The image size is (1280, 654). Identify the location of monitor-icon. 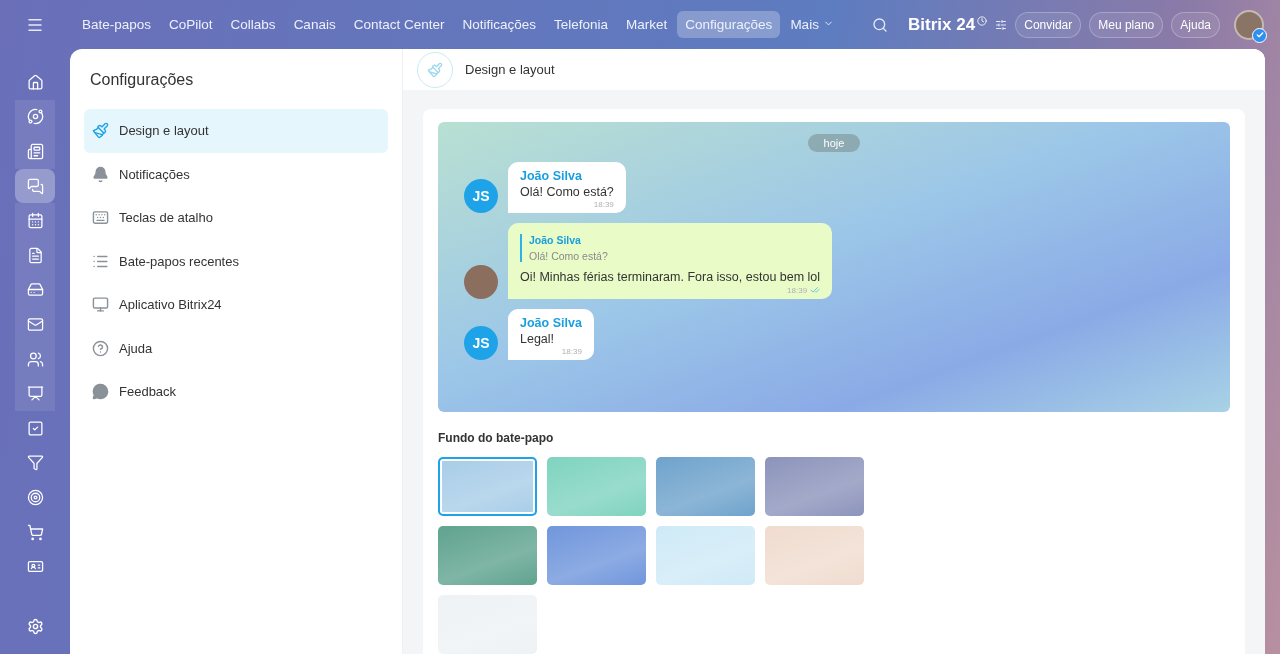
(100, 305).